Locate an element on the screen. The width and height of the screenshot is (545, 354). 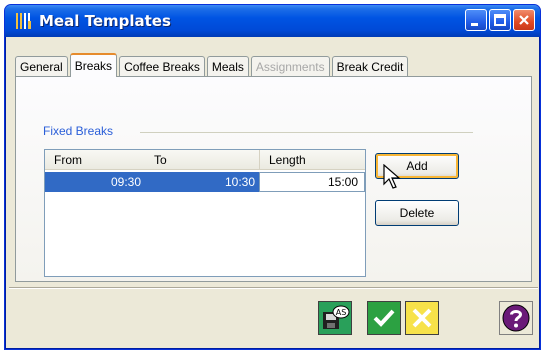
window-title: Meal Templates is located at coordinates (105, 21).